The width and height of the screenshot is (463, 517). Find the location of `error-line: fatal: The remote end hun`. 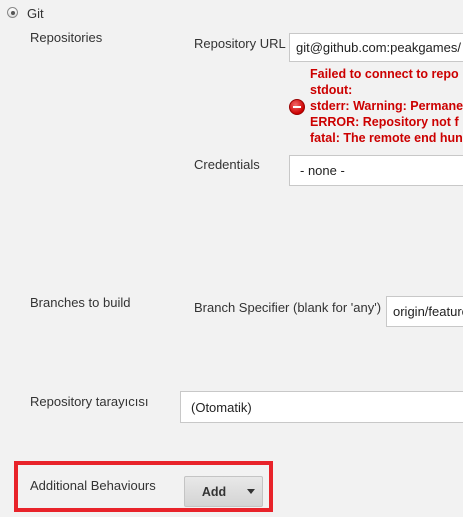

error-line: fatal: The remote end hun is located at coordinates (386, 138).